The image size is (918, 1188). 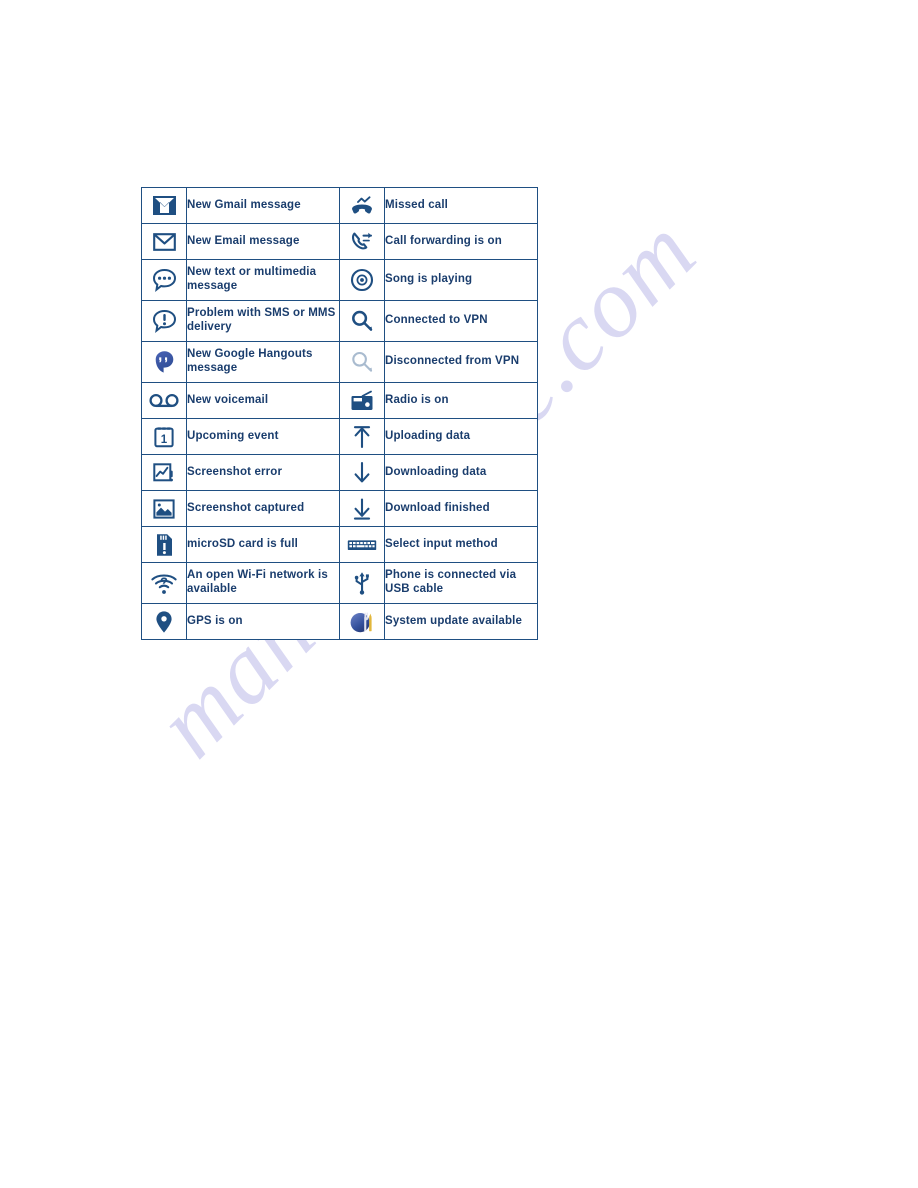 What do you see at coordinates (250, 361) in the screenshot?
I see `row-label-text: New Google Hangouts message` at bounding box center [250, 361].